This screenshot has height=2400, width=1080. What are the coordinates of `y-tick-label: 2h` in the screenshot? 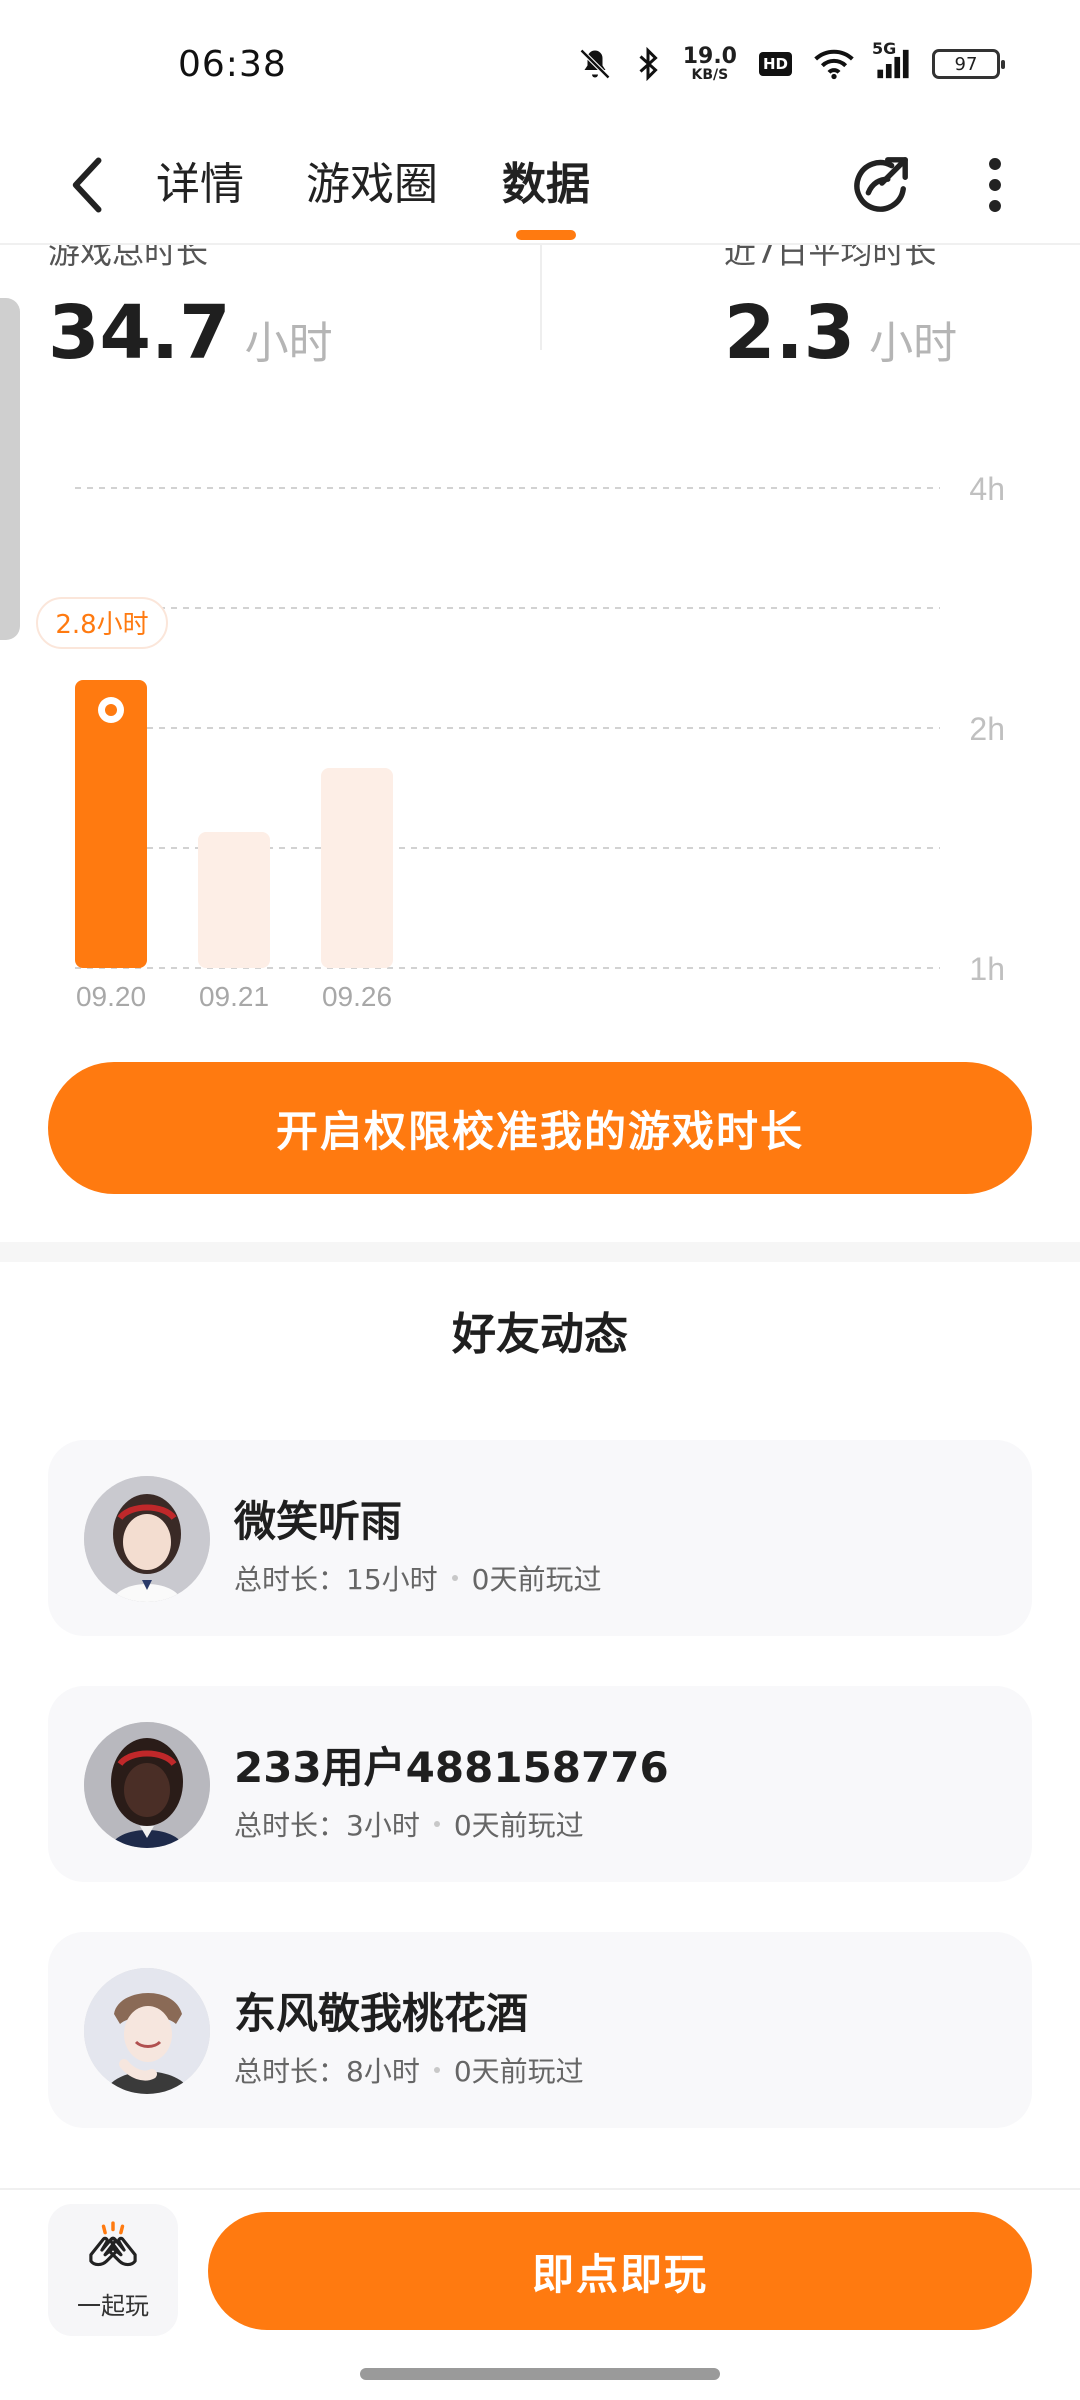 It's located at (987, 729).